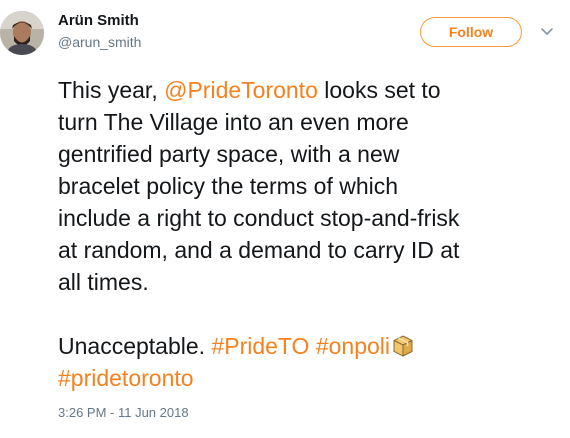  Describe the element at coordinates (403, 346) in the screenshot. I see `package-emoji-icon` at that location.